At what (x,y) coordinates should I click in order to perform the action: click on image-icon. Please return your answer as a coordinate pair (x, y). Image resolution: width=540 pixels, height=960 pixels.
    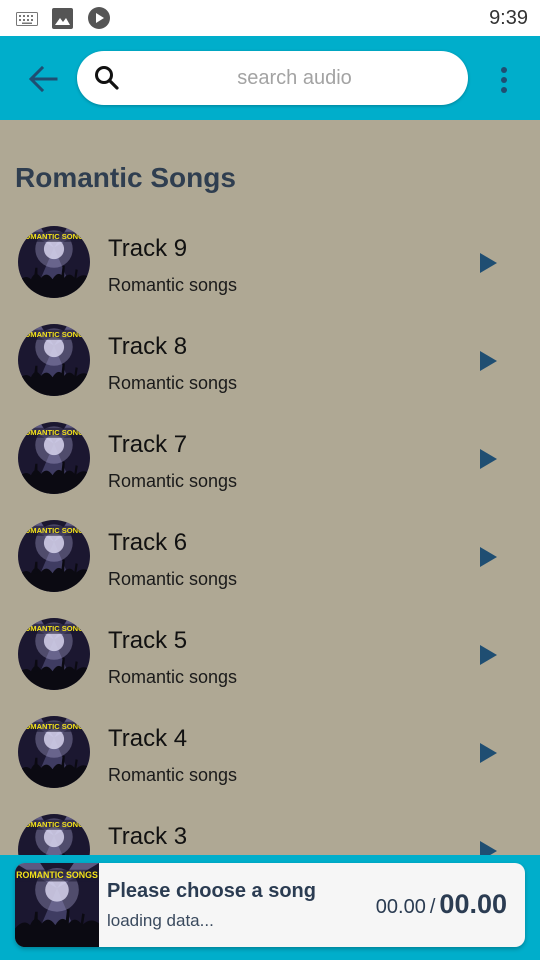
    Looking at the image, I should click on (62, 18).